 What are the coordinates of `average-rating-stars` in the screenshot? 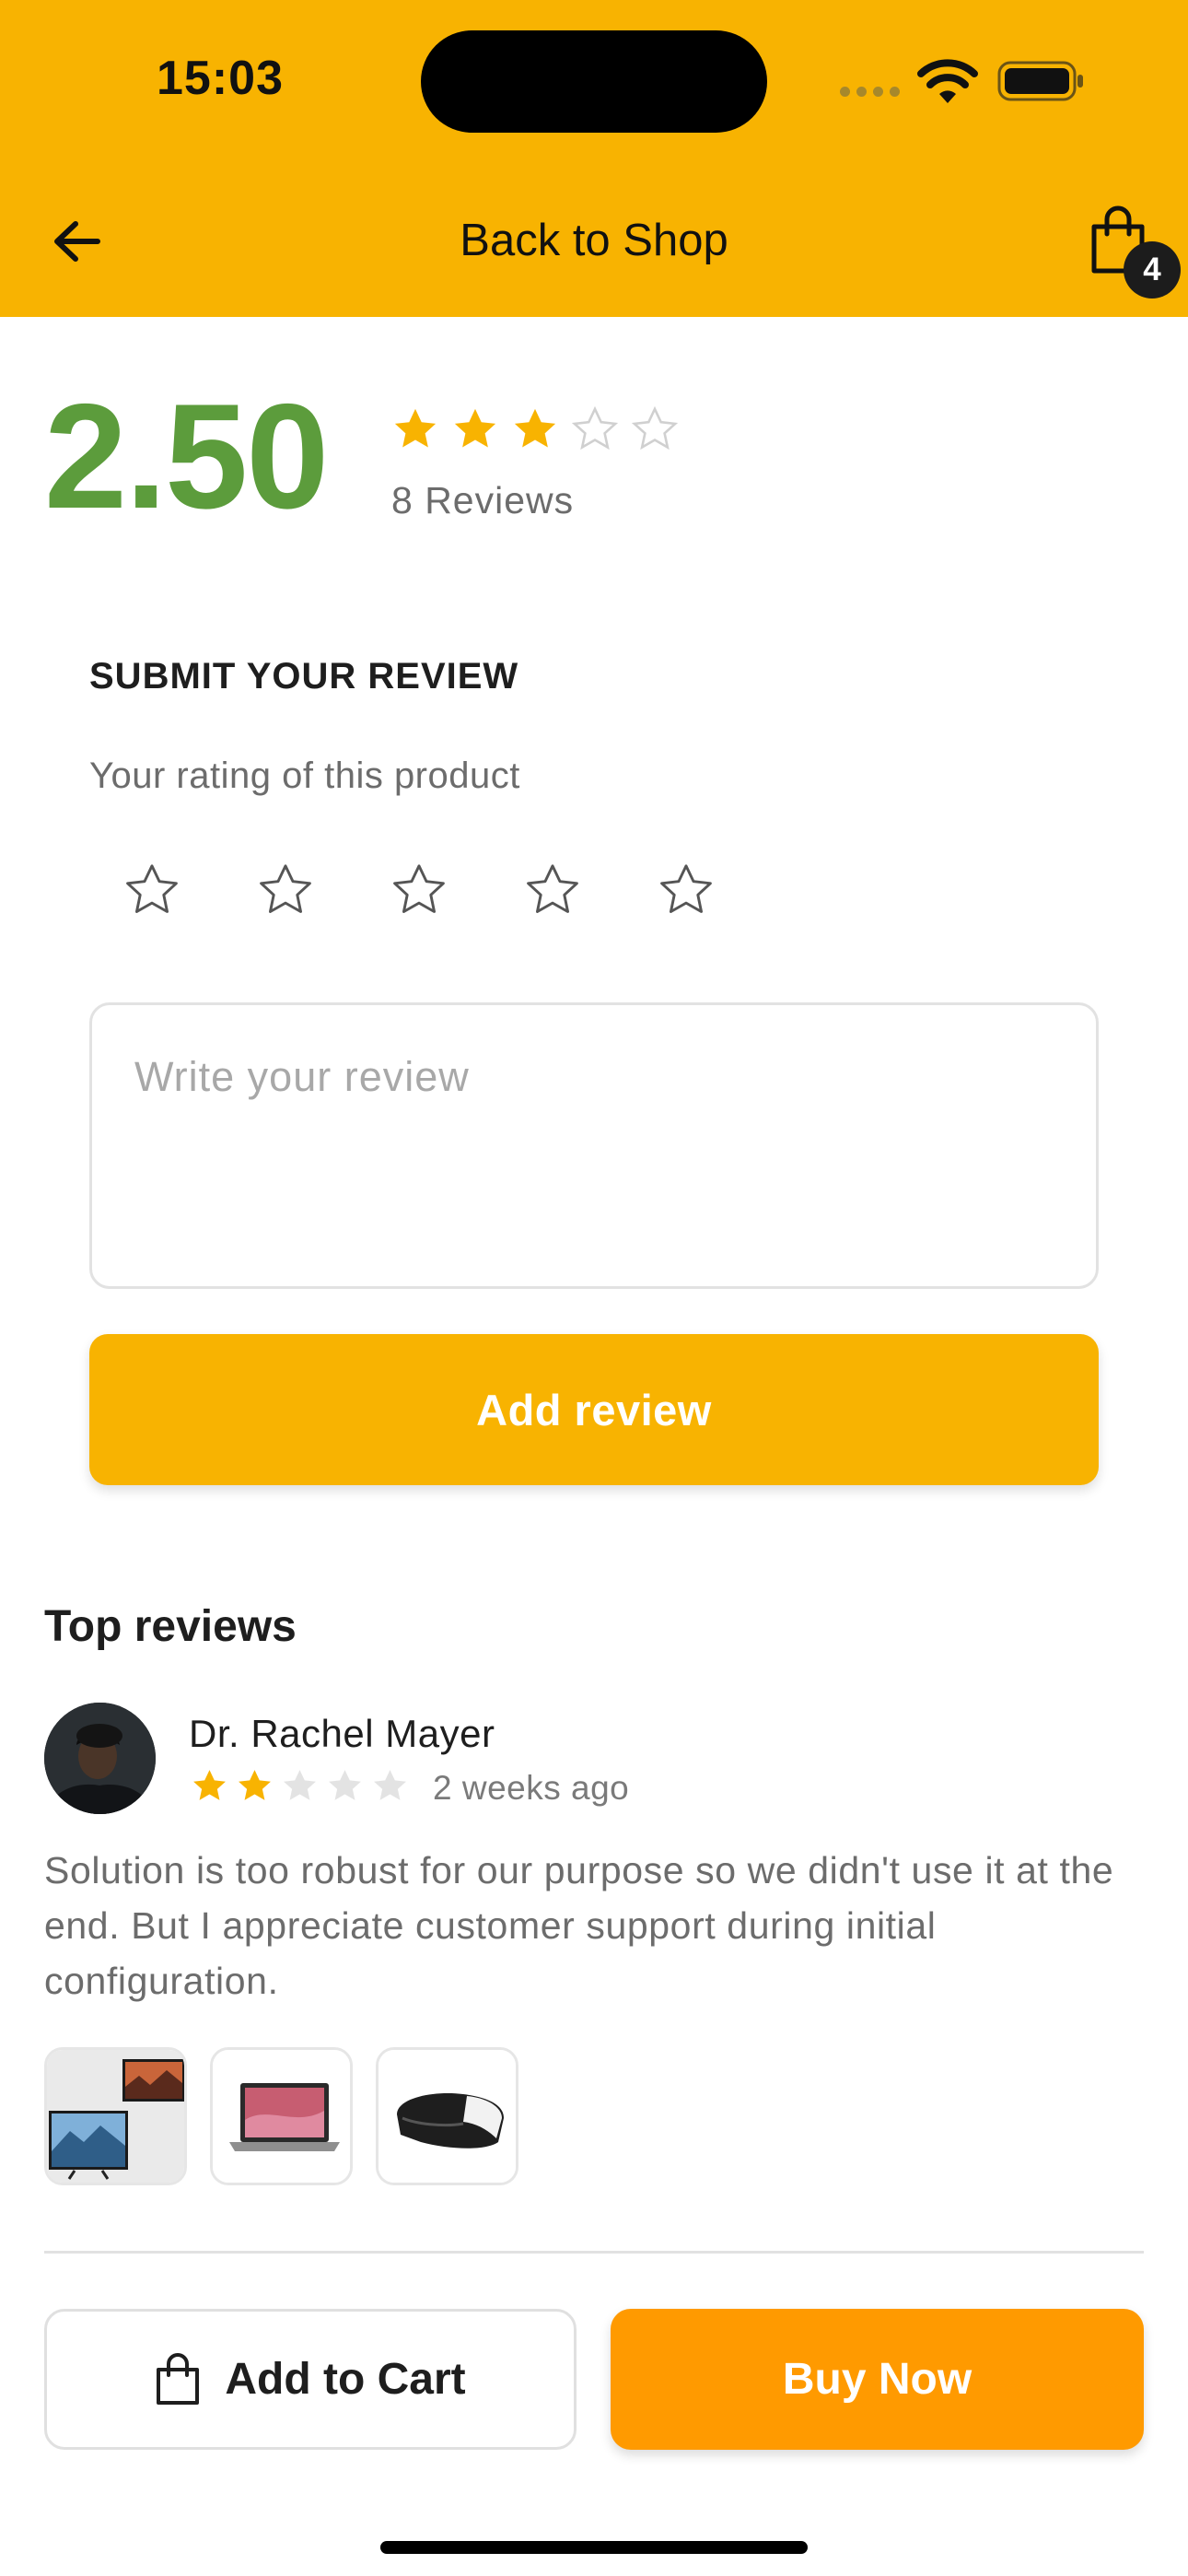 It's located at (535, 429).